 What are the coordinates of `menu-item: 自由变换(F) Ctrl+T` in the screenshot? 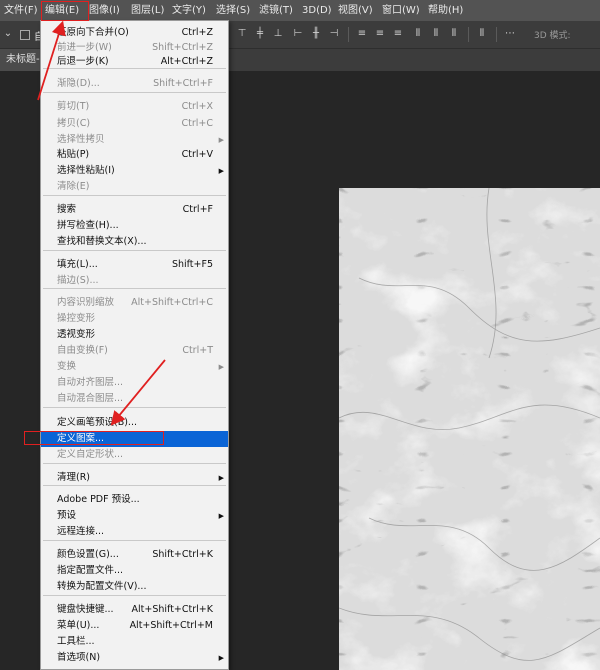 It's located at (134, 351).